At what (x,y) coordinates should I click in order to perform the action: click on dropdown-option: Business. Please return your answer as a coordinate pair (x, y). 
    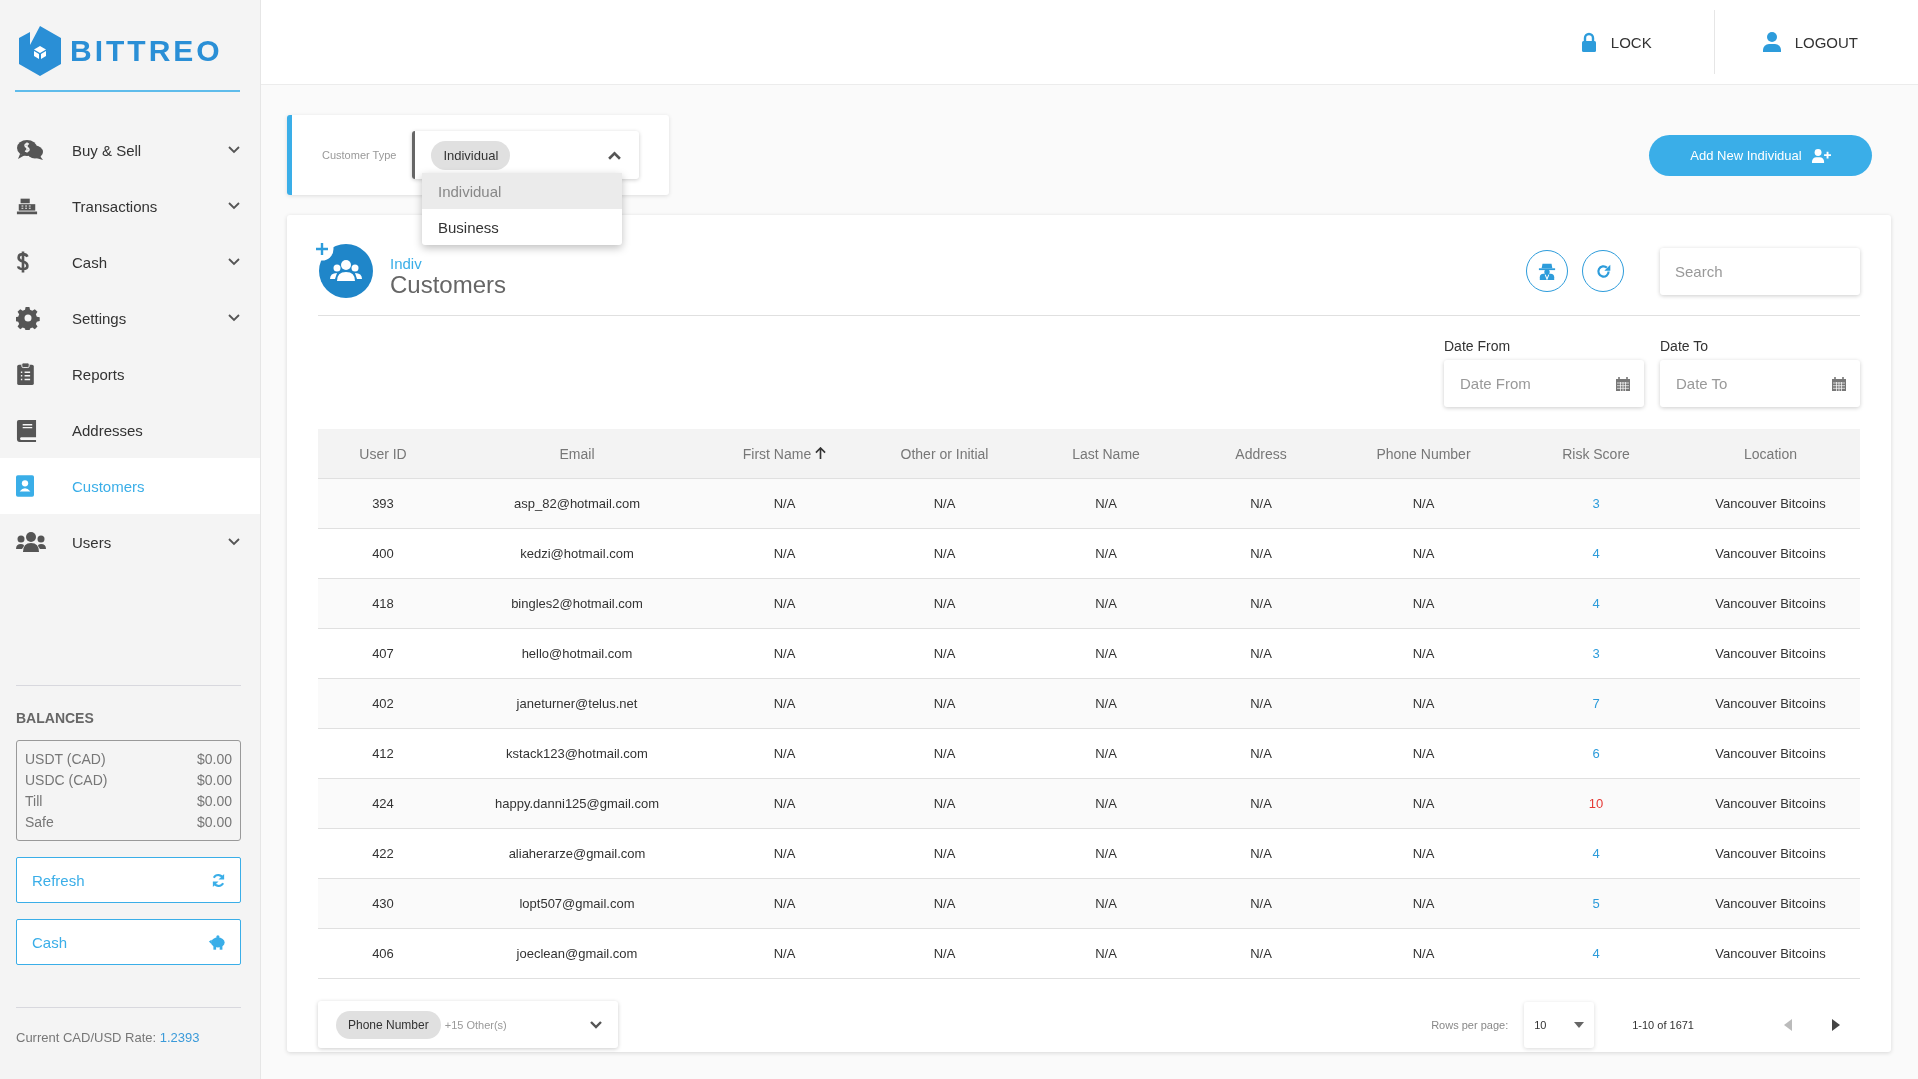
    Looking at the image, I should click on (522, 227).